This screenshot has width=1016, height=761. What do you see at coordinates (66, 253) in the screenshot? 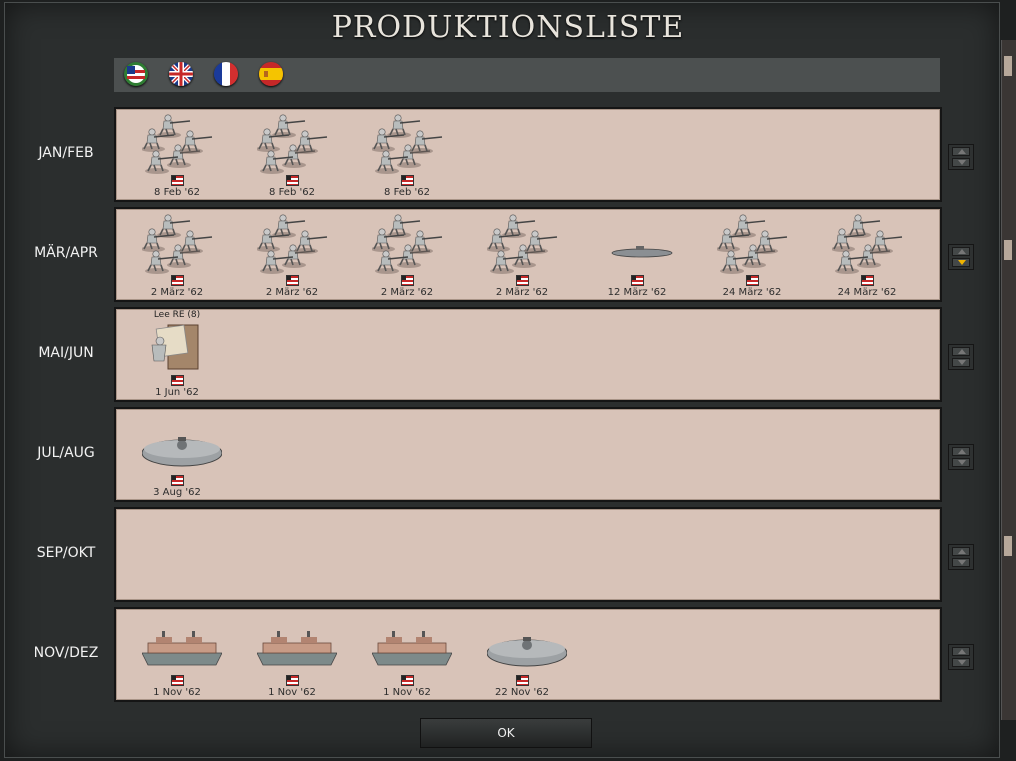
I see `row-label-mar-apr: MÄR/APR` at bounding box center [66, 253].